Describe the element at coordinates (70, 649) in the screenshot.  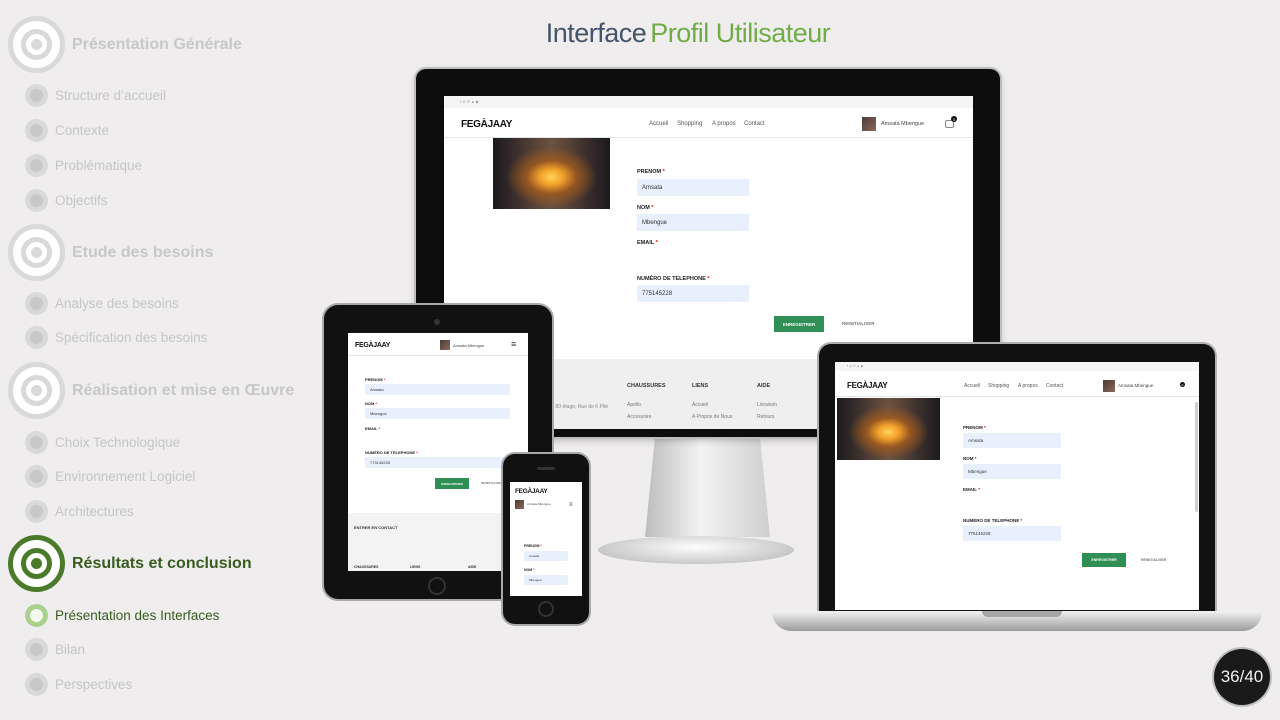
I see `item-label: Bilan` at that location.